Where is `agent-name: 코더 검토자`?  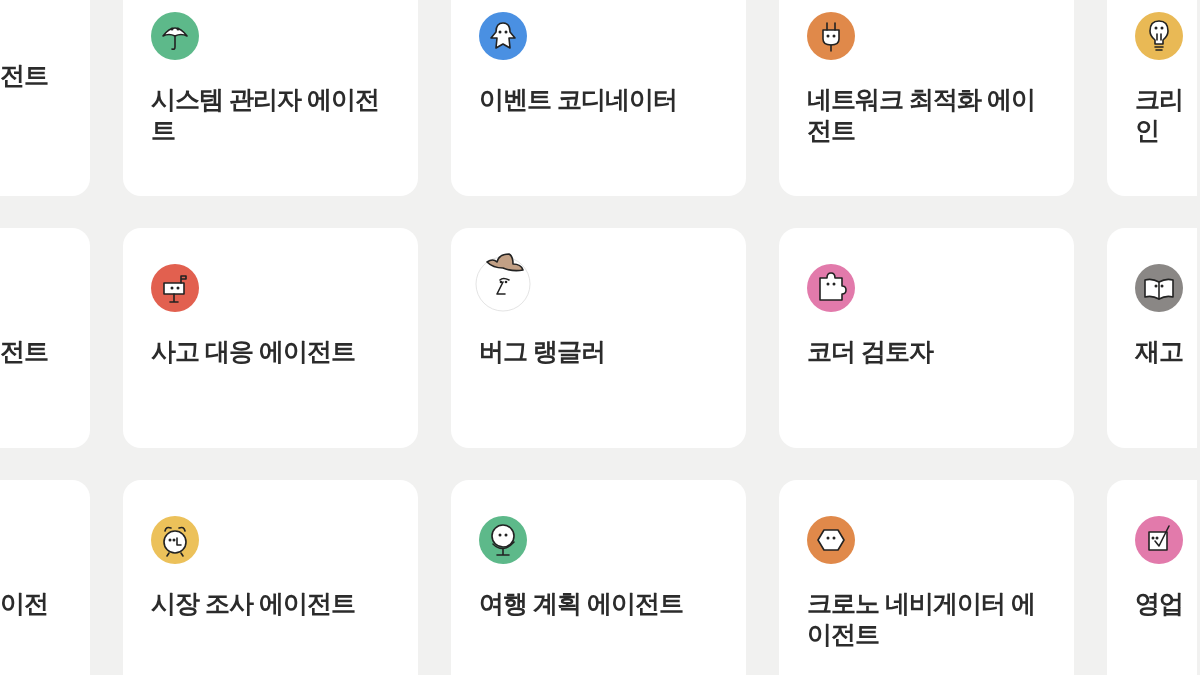 agent-name: 코더 검토자 is located at coordinates (871, 351).